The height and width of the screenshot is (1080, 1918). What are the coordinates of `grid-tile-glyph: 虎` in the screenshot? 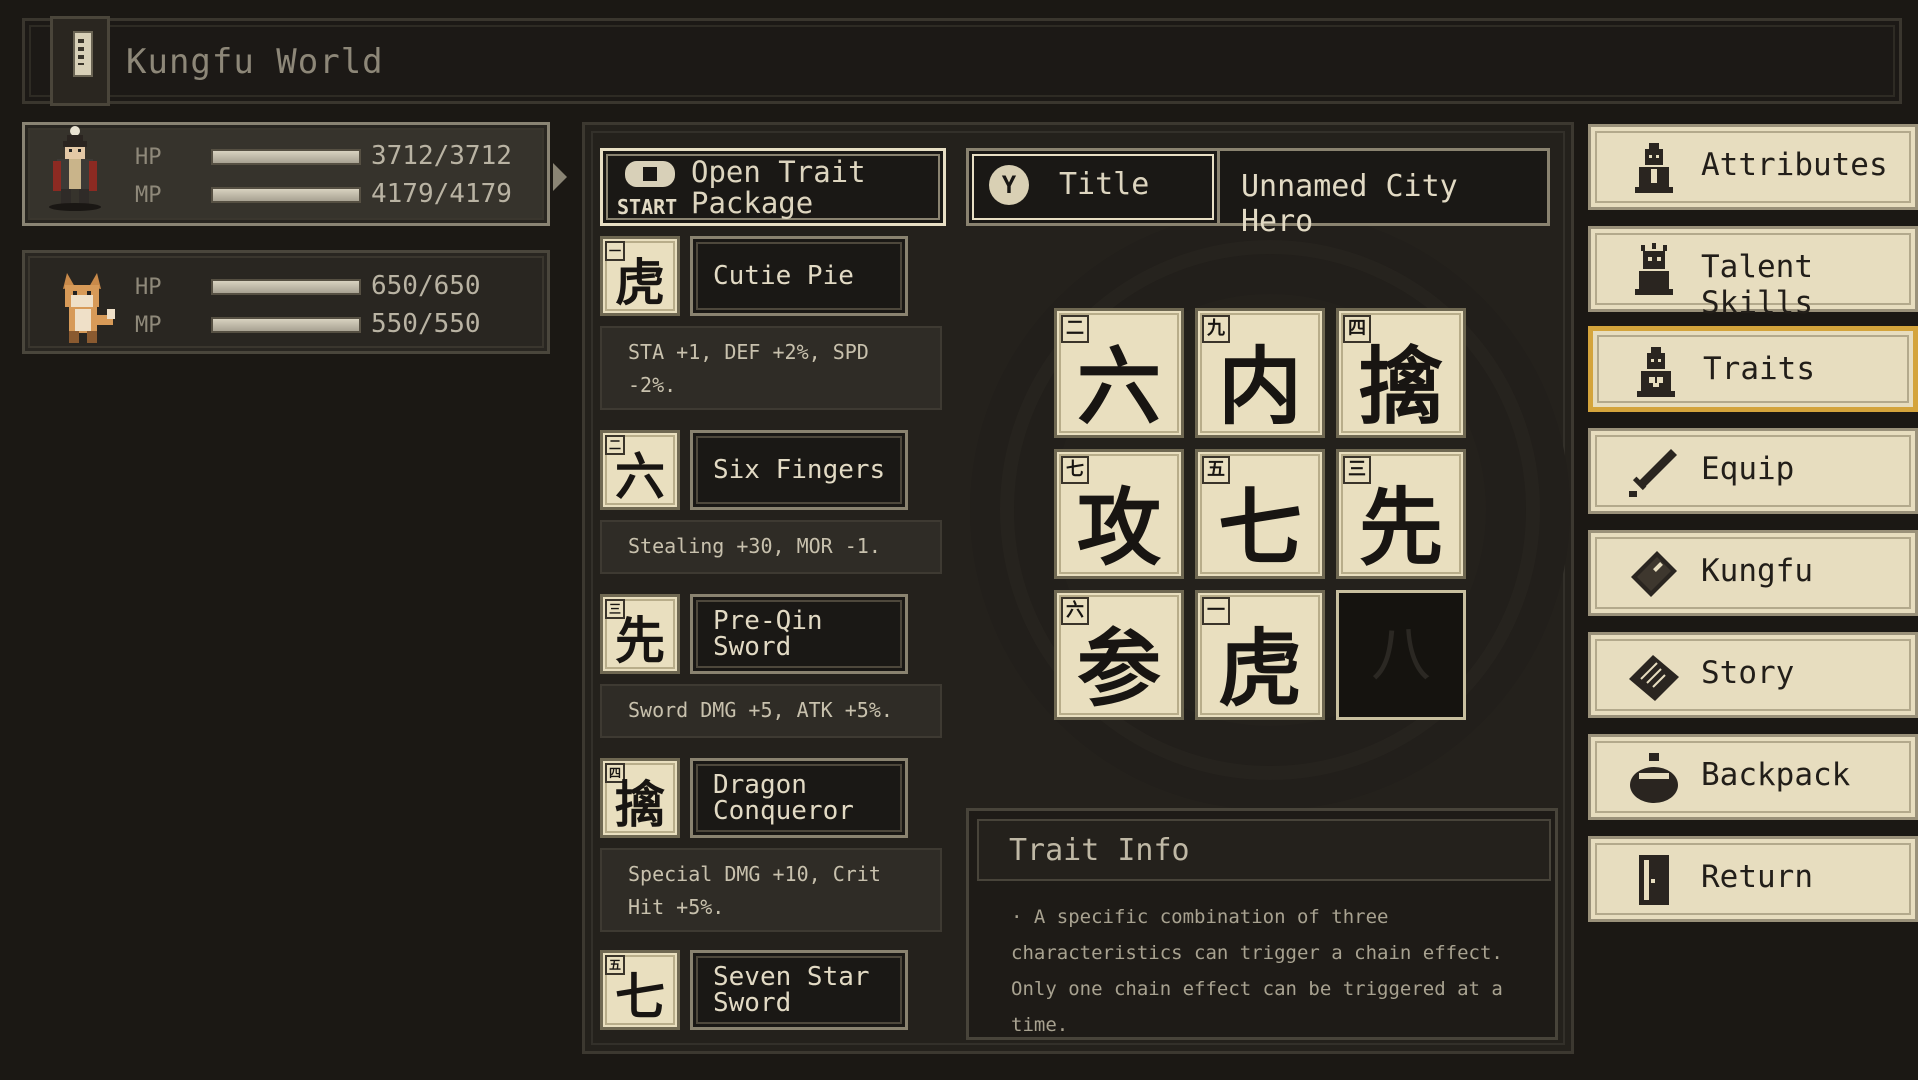 It's located at (1259, 668).